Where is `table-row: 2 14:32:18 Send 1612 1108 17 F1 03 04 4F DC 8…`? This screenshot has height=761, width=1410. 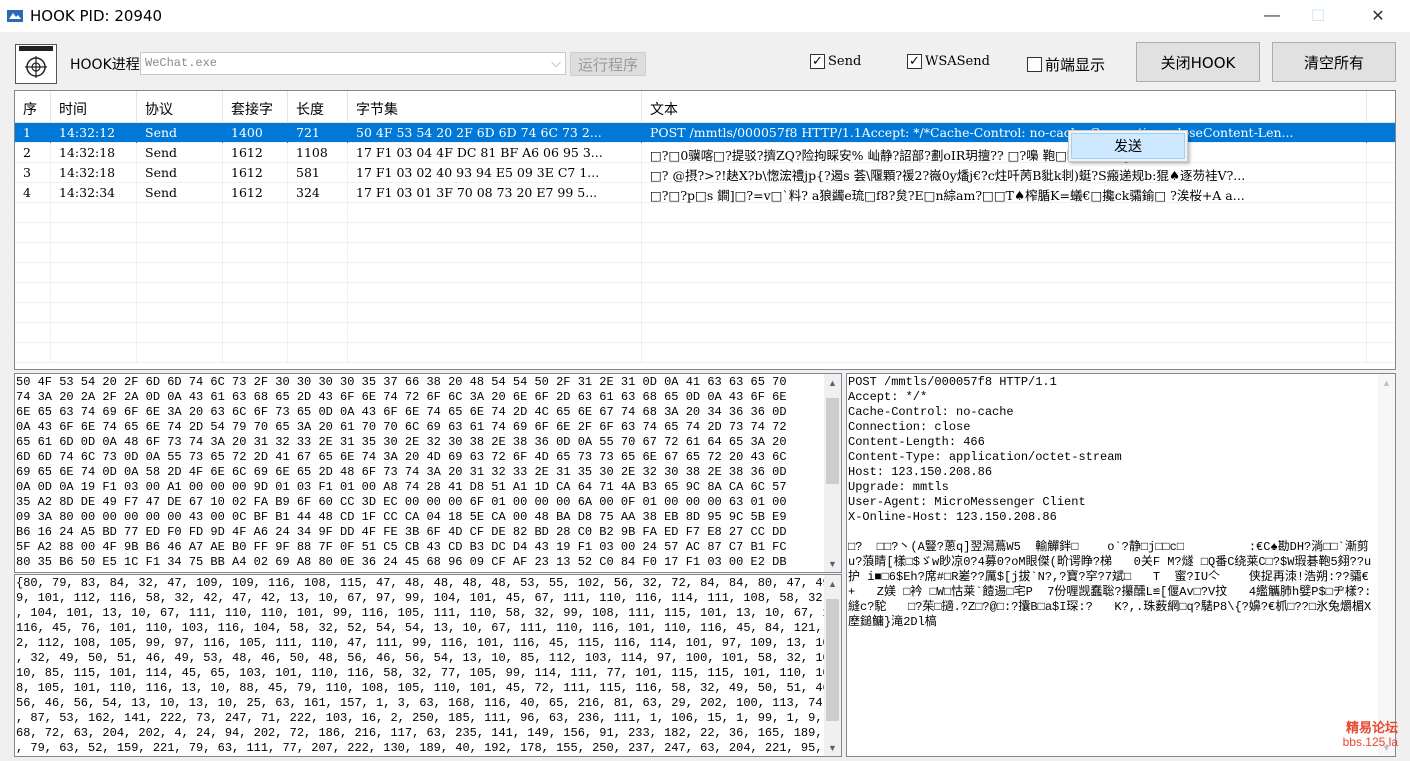 table-row: 2 14:32:18 Send 1612 1108 17 F1 03 04 4F DC 8… is located at coordinates (705, 153).